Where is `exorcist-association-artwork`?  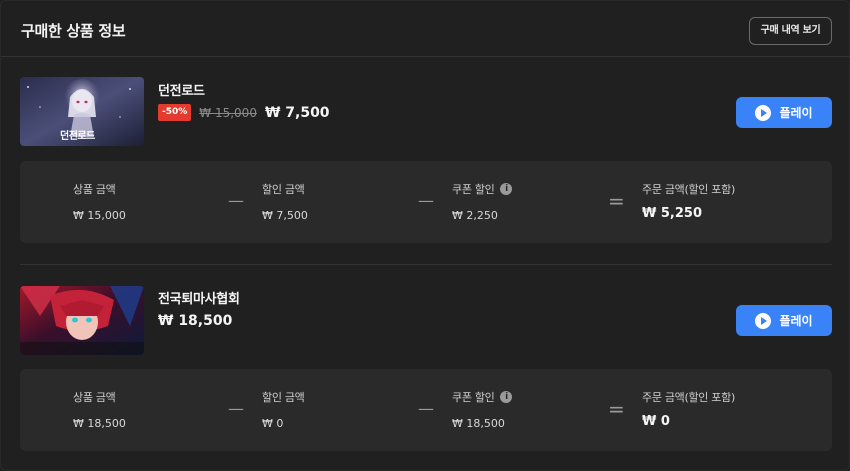 exorcist-association-artwork is located at coordinates (82, 320).